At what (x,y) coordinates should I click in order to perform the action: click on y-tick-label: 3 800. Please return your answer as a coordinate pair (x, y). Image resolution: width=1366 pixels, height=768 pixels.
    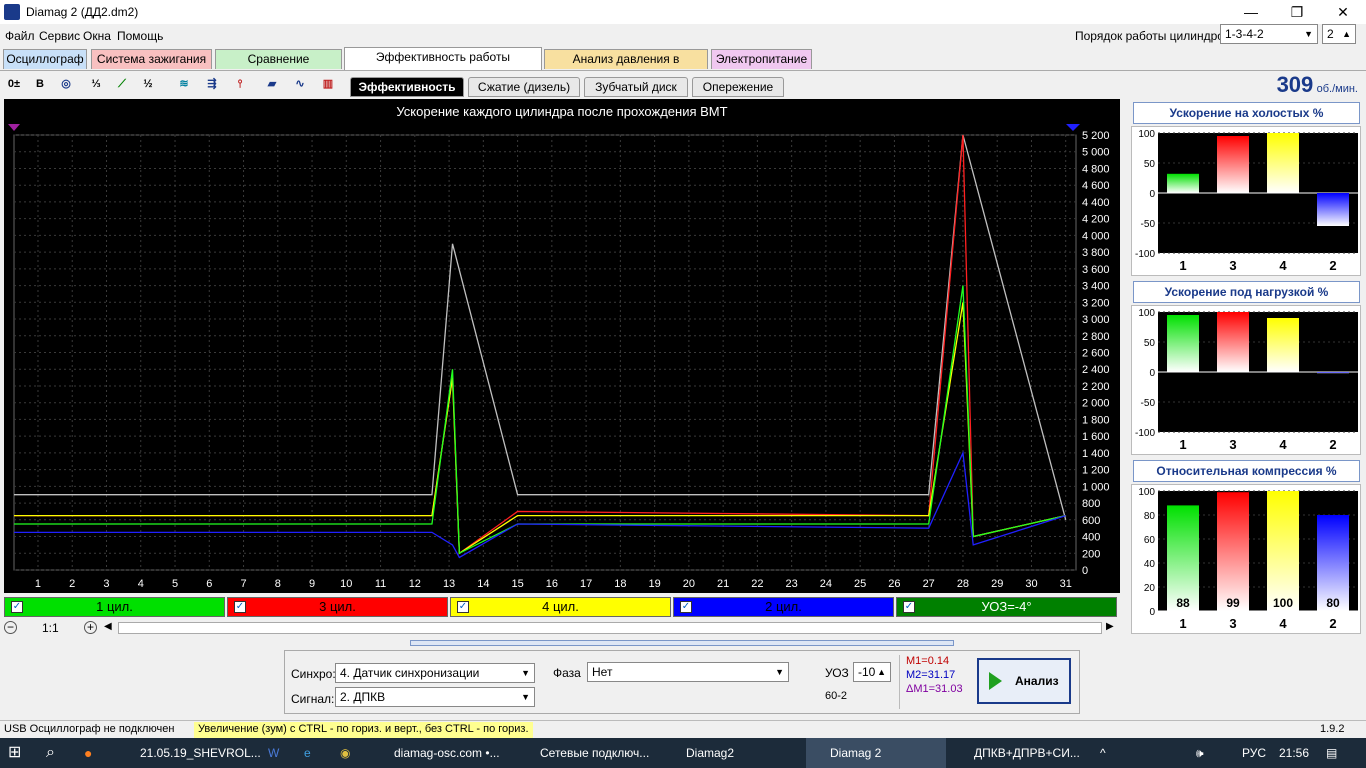
    Looking at the image, I should click on (1096, 253).